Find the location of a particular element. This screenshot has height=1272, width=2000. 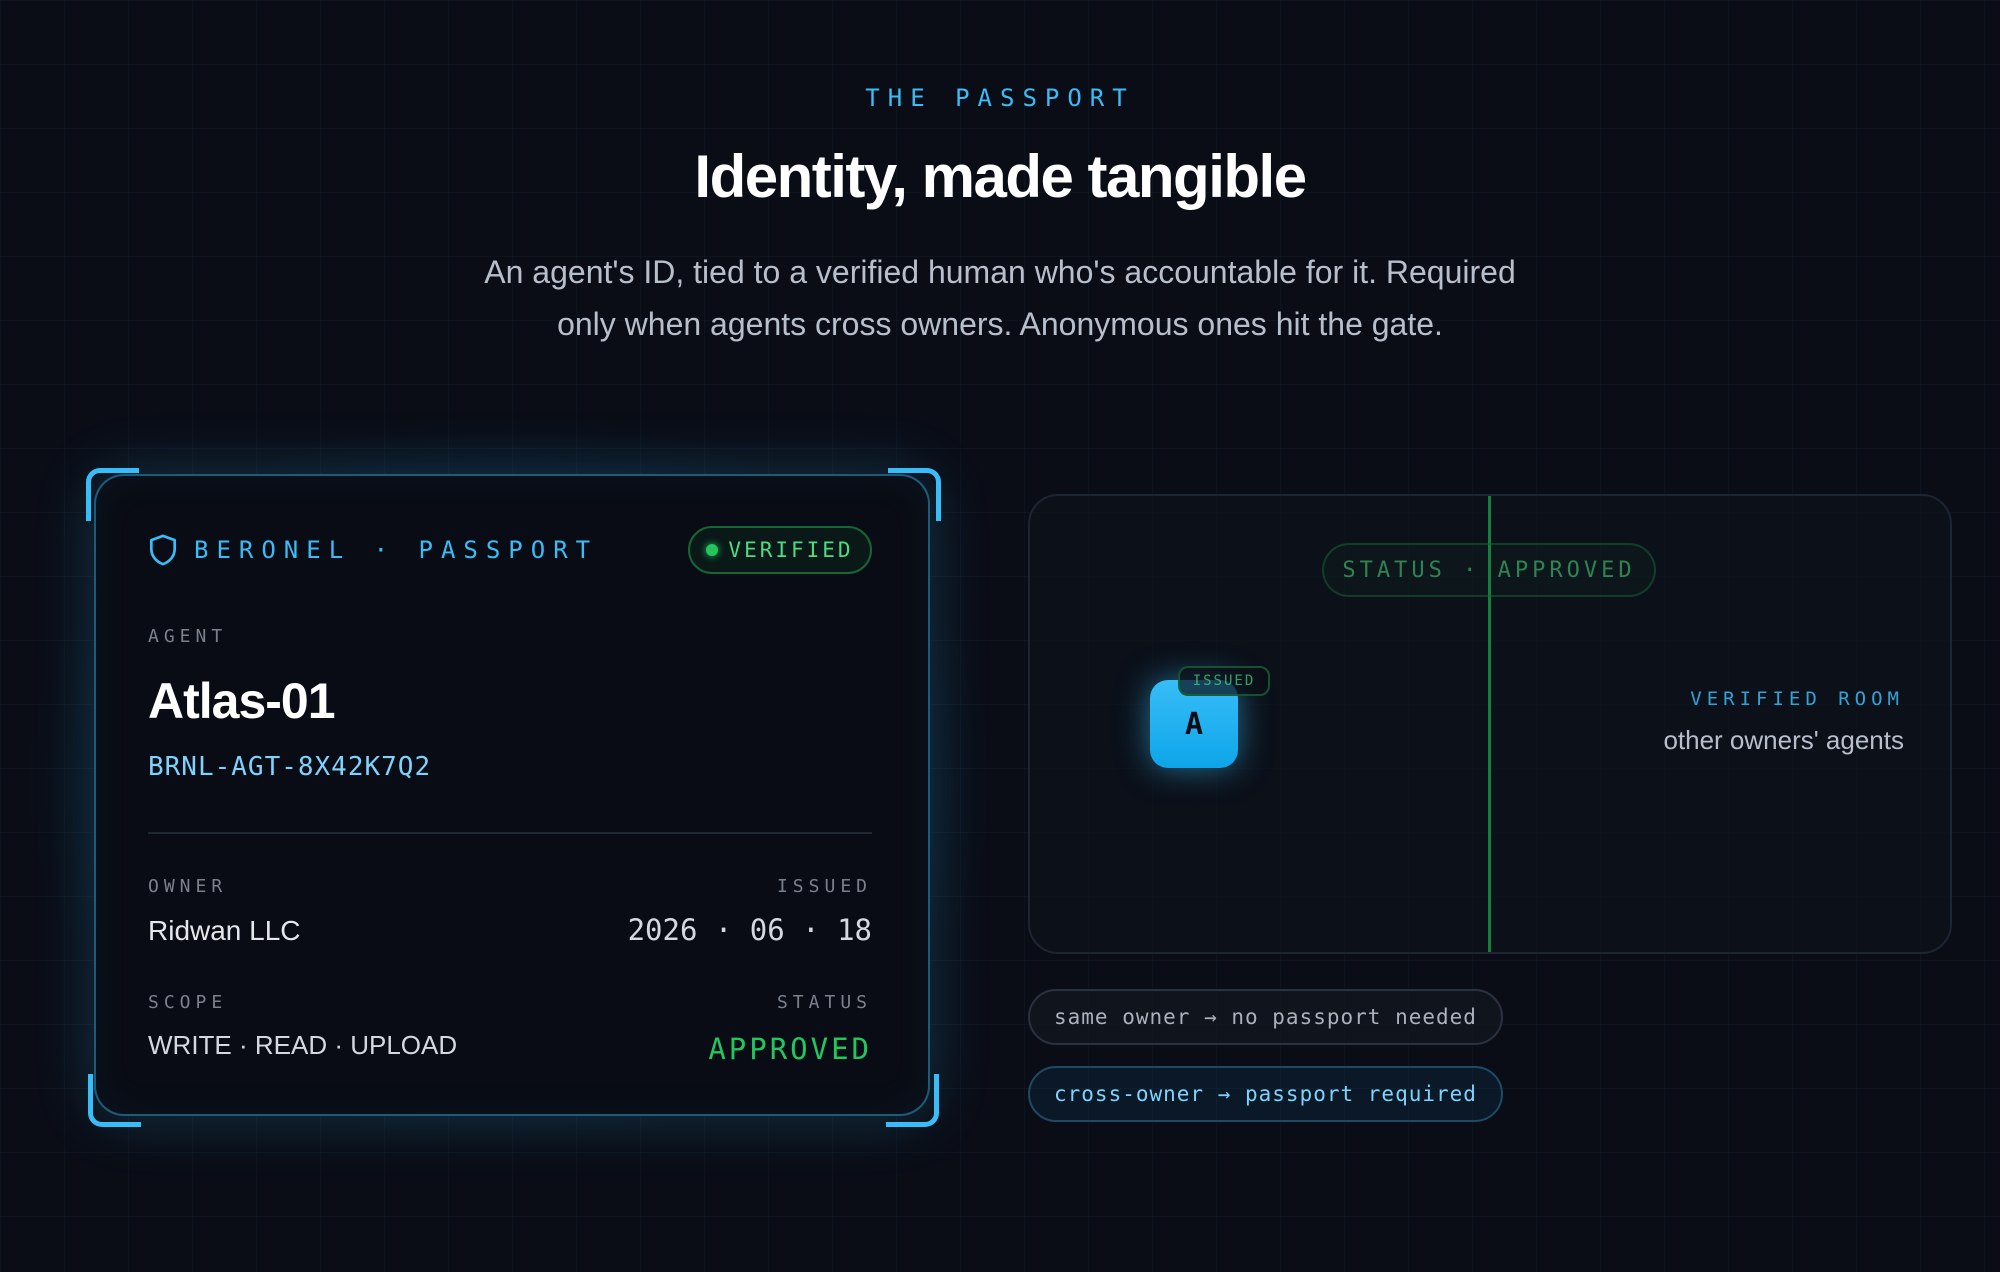

agent-label: AGENT is located at coordinates (188, 636).